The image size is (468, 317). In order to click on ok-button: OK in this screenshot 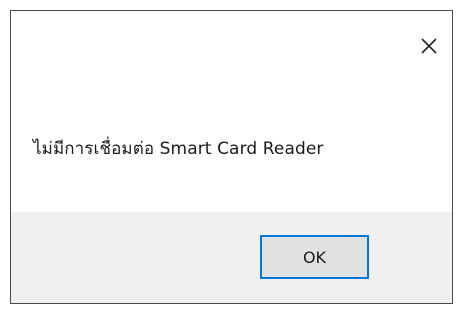, I will do `click(314, 257)`.